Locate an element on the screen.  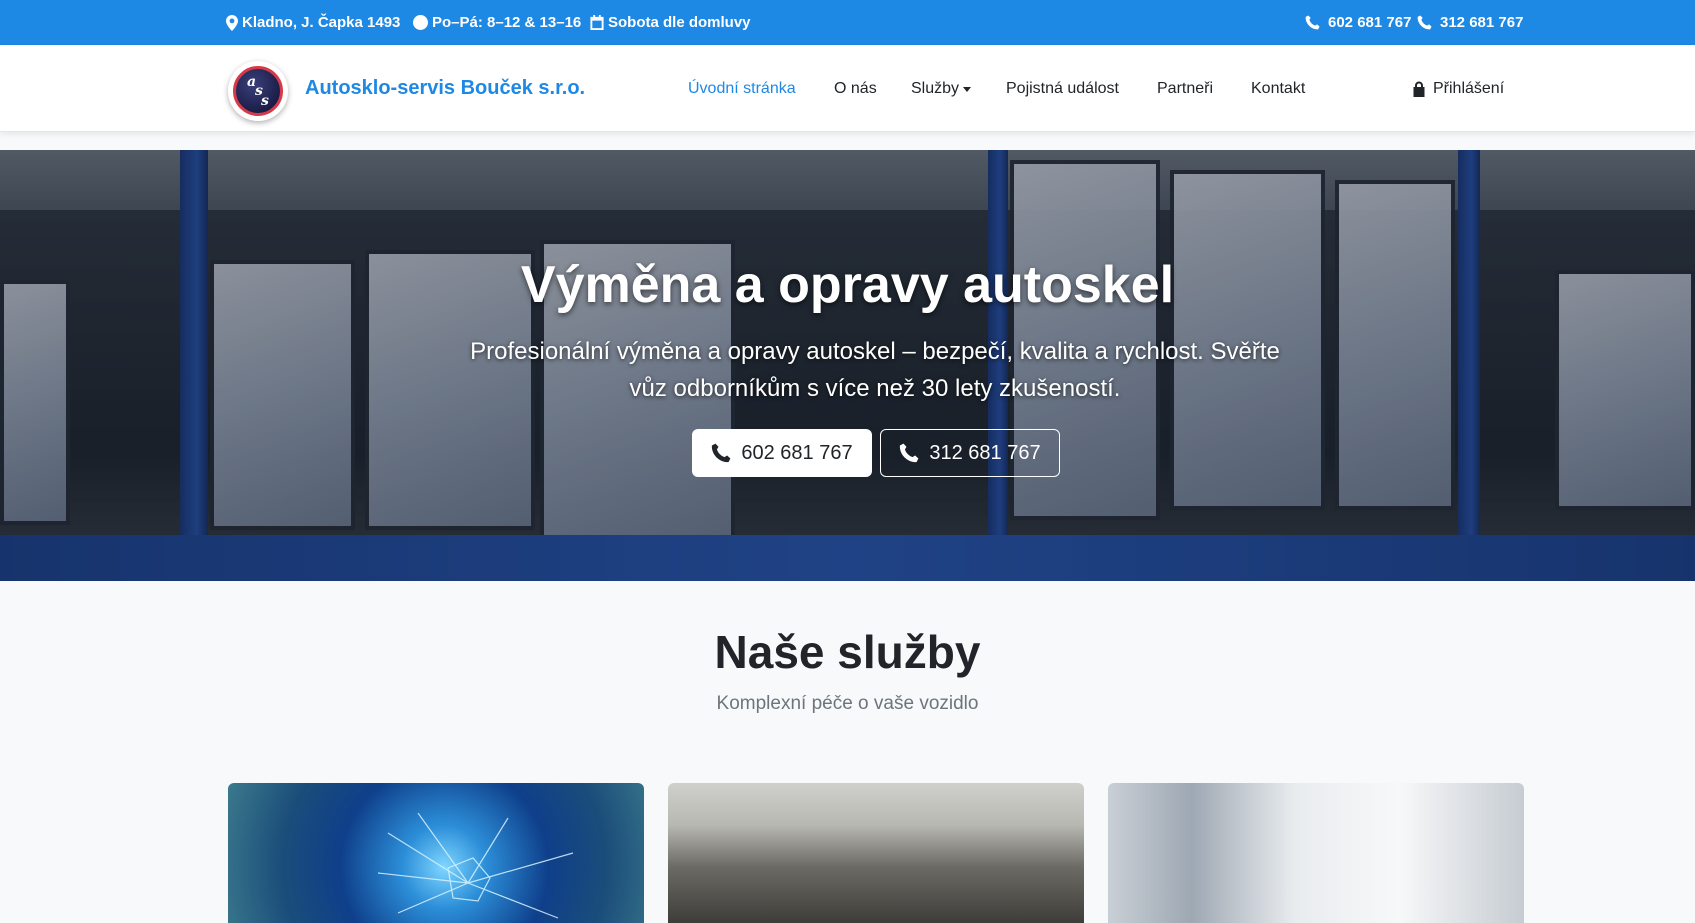
service-card-image-towbar is located at coordinates (876, 853).